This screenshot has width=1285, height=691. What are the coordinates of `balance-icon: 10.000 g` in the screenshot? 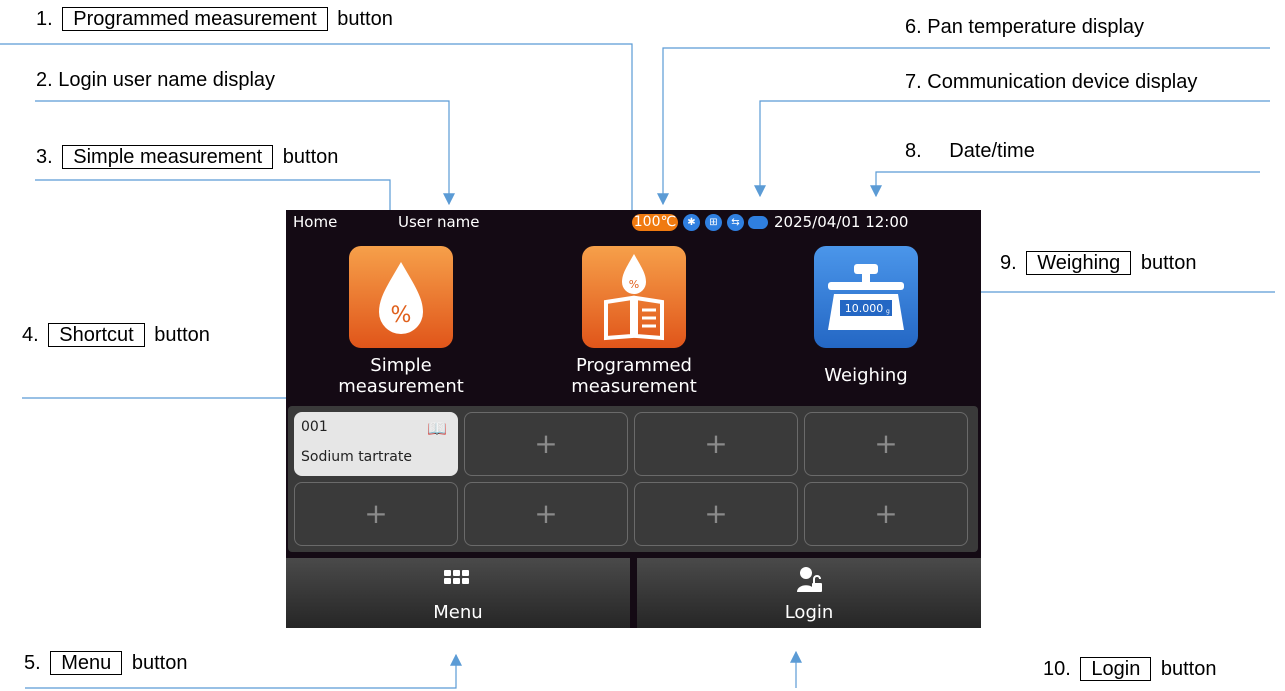 It's located at (866, 297).